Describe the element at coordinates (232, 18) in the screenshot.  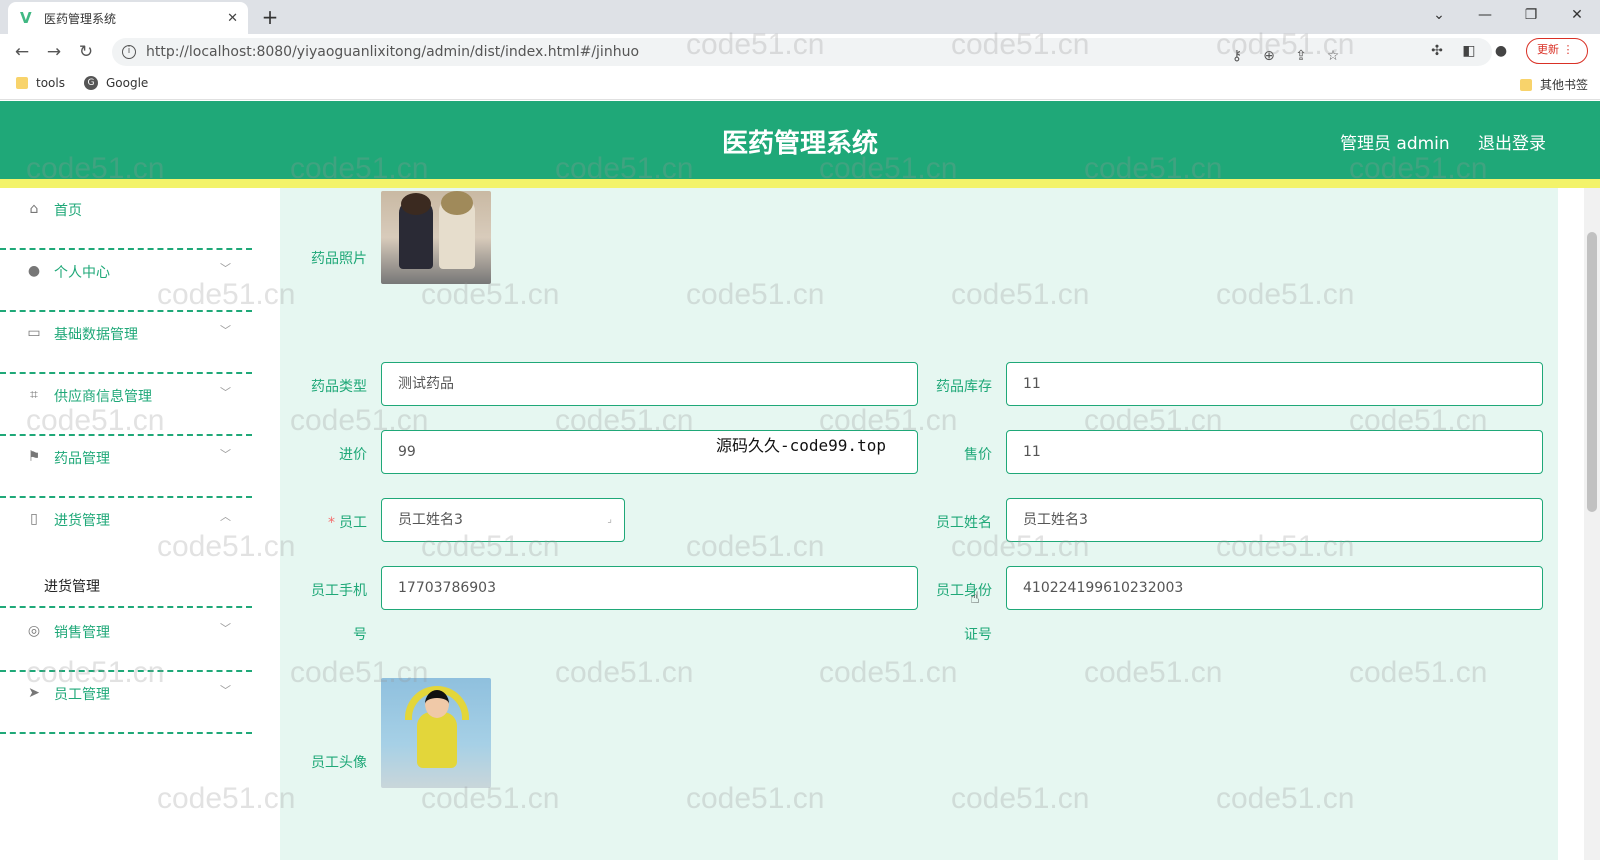
I see `close-tab-icon: ✕` at that location.